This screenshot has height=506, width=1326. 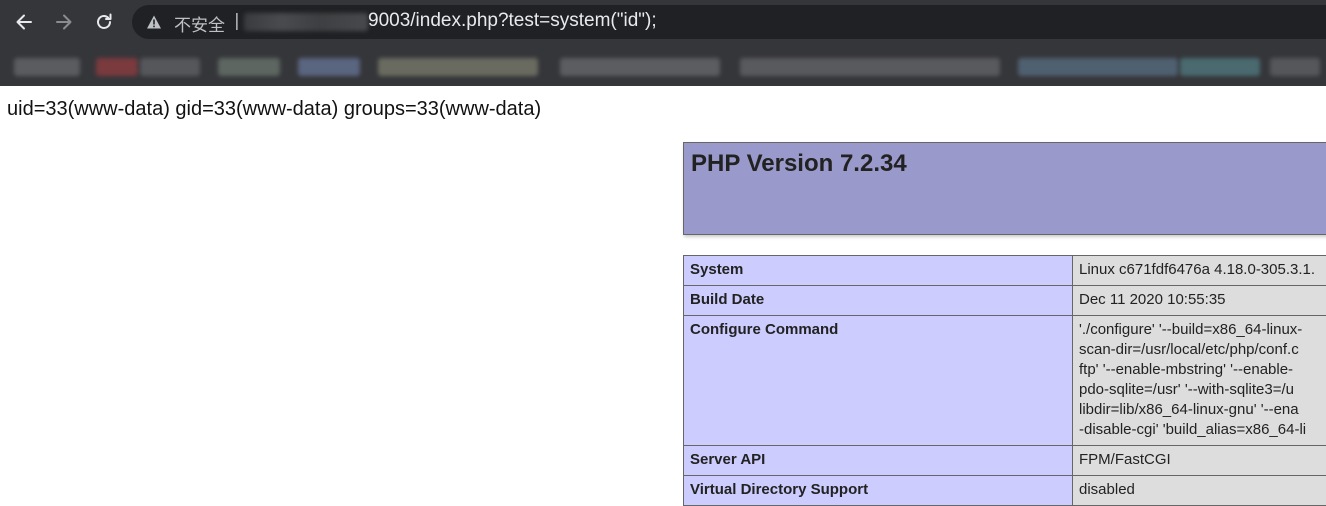 I want to click on row-key: Virtual Directory Support, so click(x=878, y=491).